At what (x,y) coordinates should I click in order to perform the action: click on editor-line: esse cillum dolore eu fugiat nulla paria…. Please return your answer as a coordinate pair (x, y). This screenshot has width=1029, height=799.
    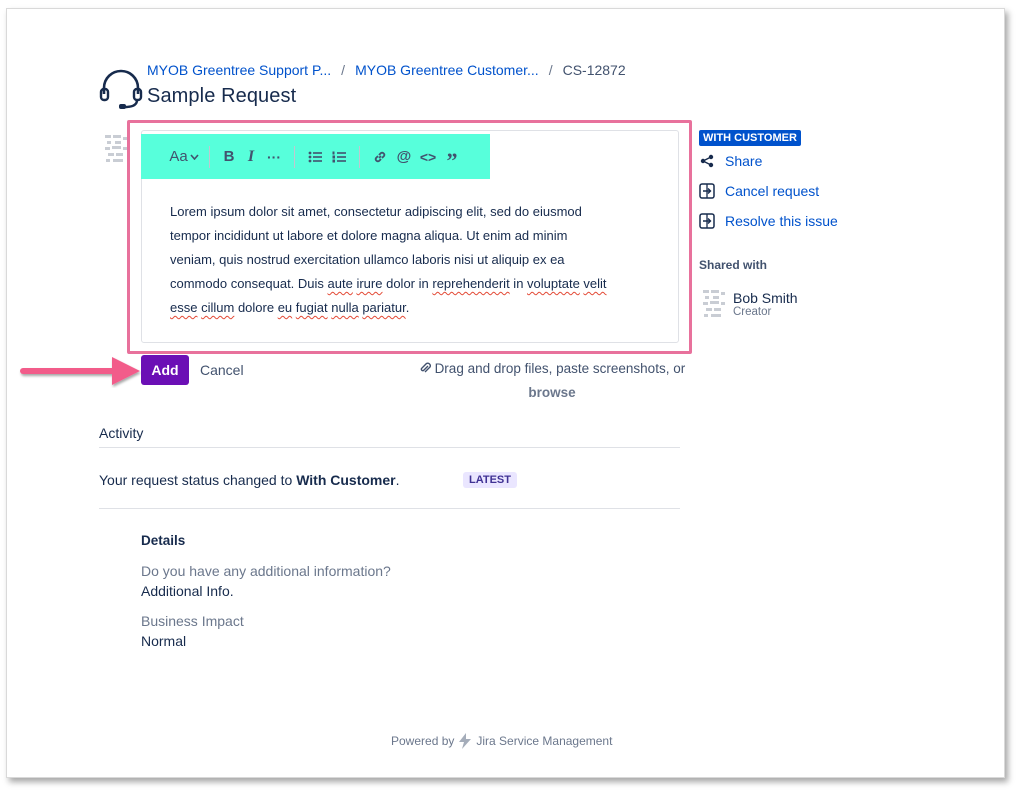
    Looking at the image, I should click on (415, 308).